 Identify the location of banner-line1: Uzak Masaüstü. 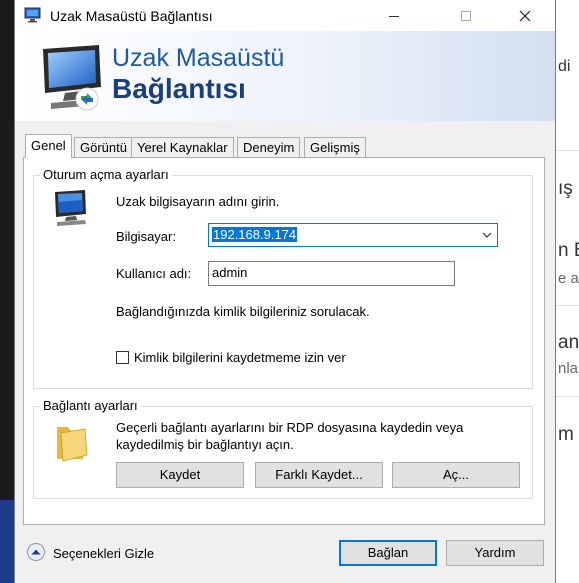
(198, 58).